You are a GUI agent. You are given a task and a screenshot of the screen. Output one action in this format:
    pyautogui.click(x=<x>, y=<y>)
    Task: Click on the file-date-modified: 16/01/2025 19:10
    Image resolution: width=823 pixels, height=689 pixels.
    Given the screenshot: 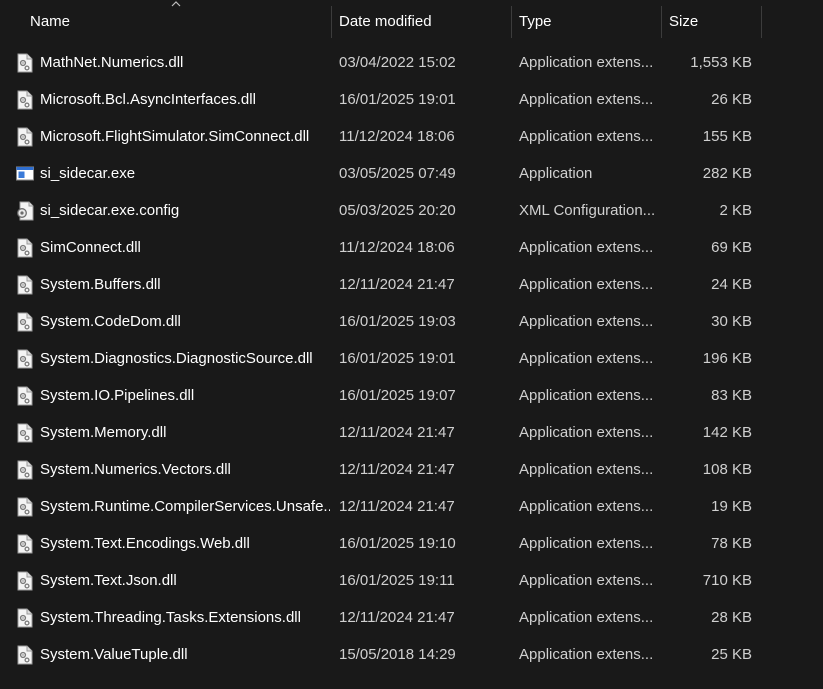 What is the action you would take?
    pyautogui.click(x=397, y=543)
    